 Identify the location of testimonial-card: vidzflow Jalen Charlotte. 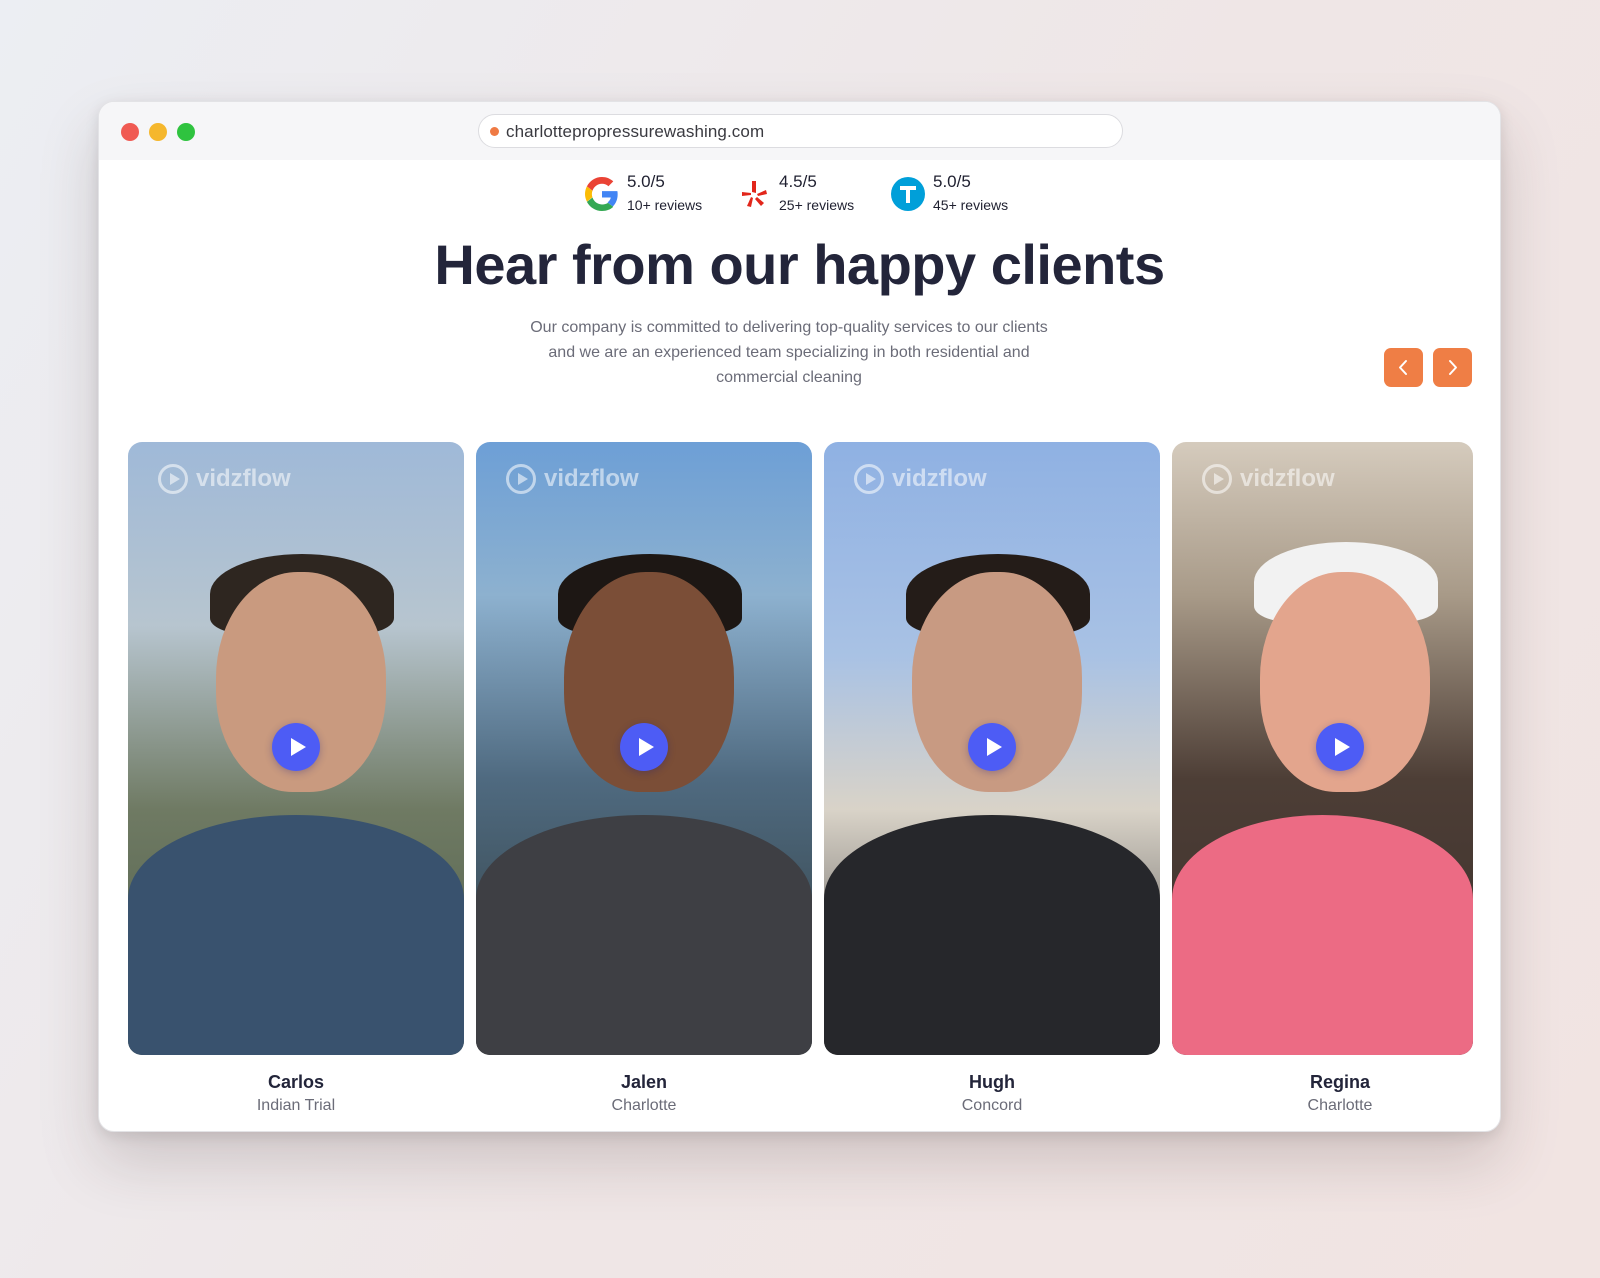
(644, 782).